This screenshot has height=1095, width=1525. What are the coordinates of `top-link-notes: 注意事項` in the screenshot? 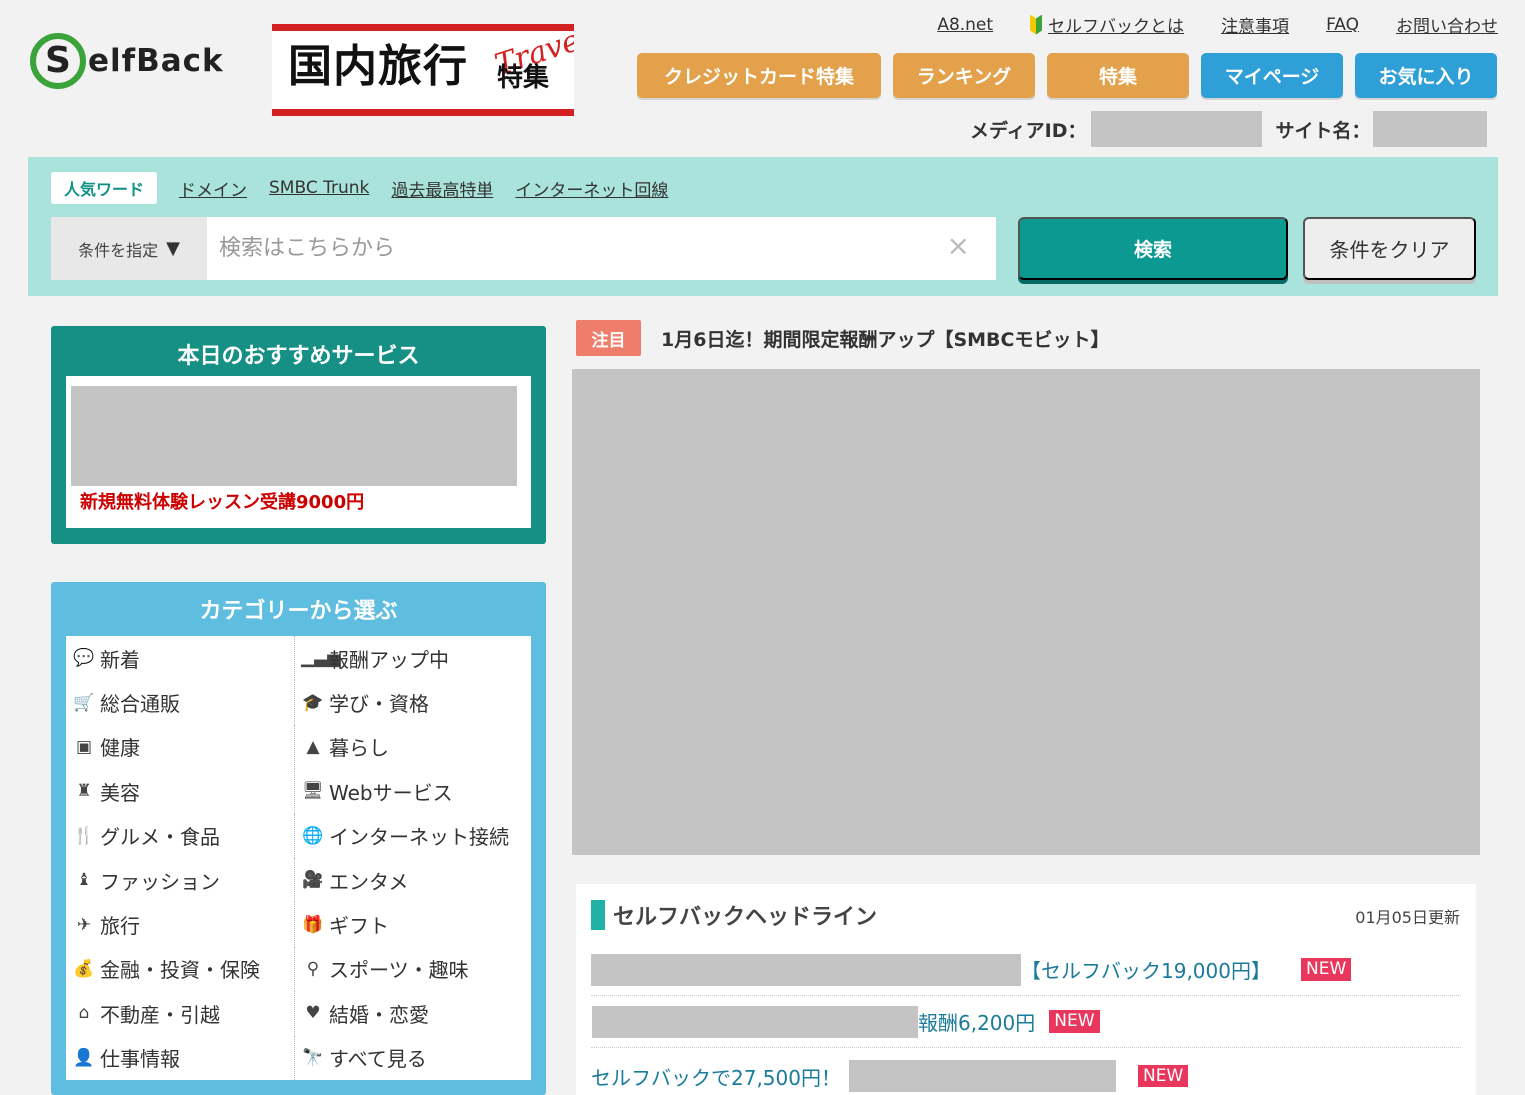 It's located at (1255, 24).